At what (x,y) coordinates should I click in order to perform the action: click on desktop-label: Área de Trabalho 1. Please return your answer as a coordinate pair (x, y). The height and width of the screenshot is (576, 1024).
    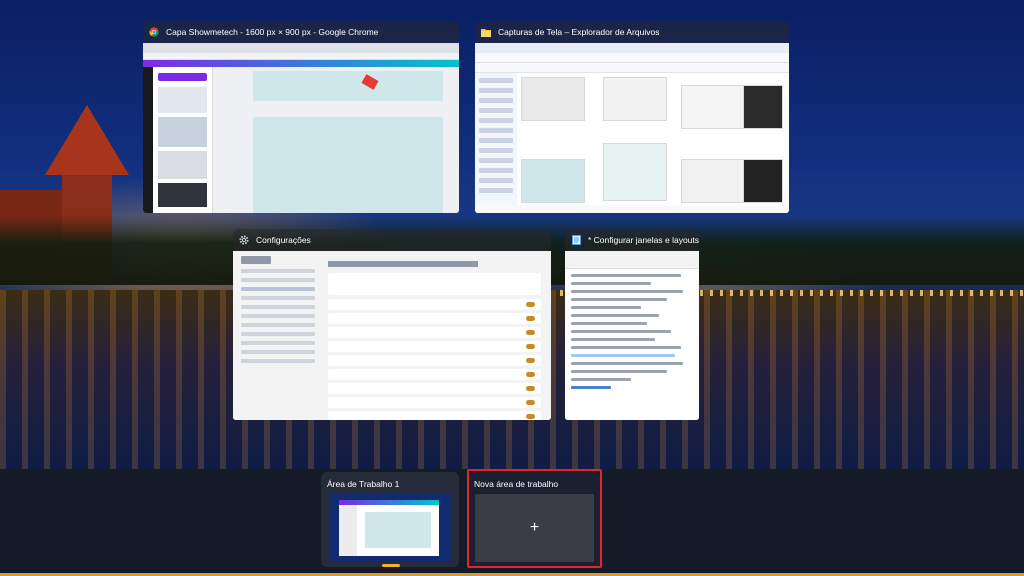
    Looking at the image, I should click on (363, 484).